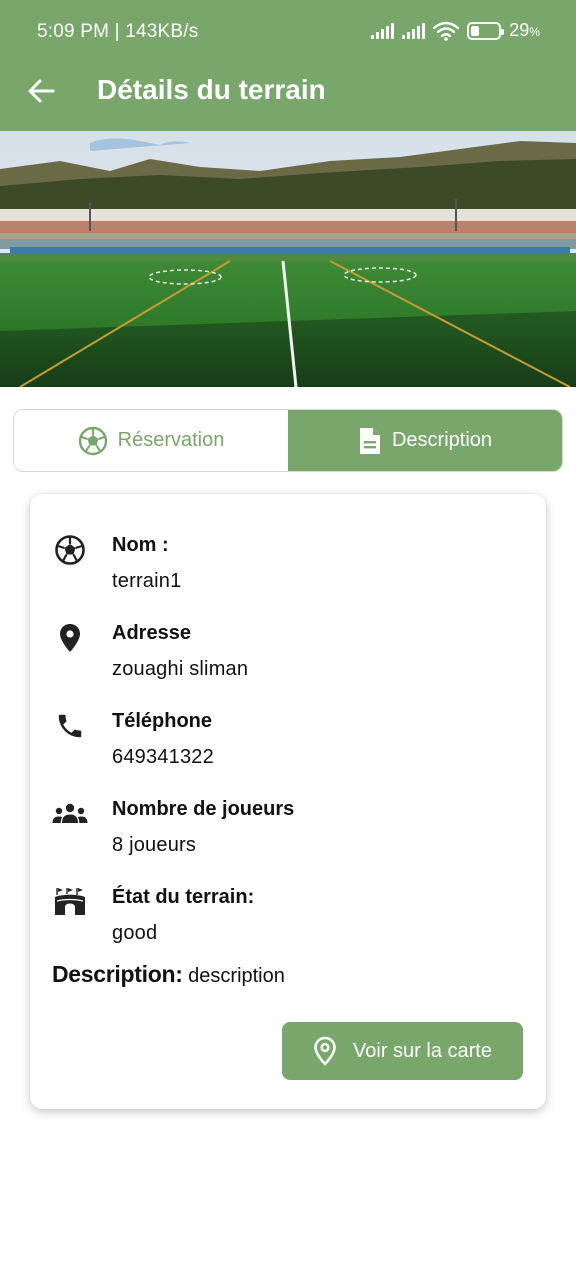 This screenshot has width=576, height=1280. What do you see at coordinates (151, 633) in the screenshot?
I see `adresse-label: Adresse` at bounding box center [151, 633].